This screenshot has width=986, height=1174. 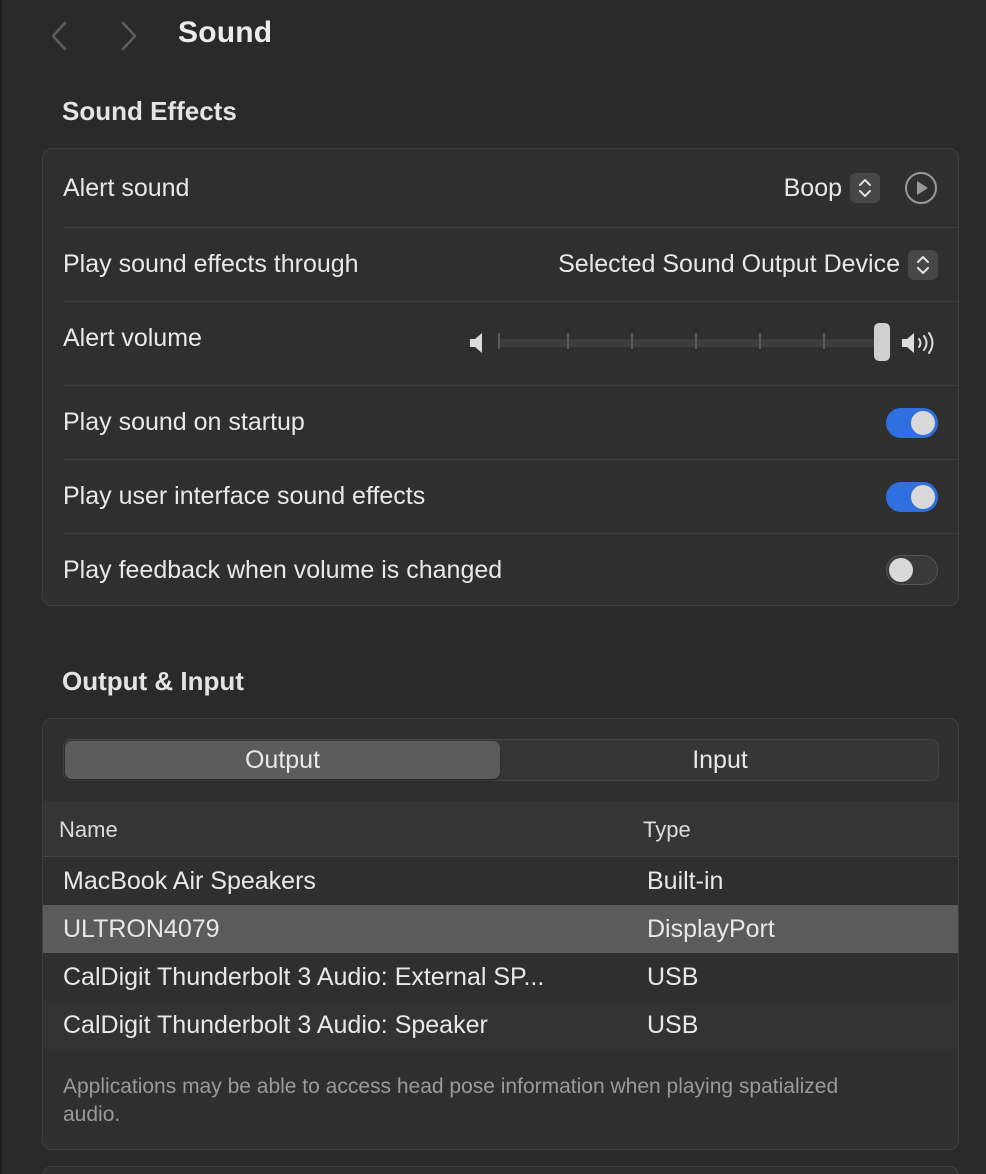 What do you see at coordinates (729, 264) in the screenshot?
I see `play-through-value: Selected Sound Output Device` at bounding box center [729, 264].